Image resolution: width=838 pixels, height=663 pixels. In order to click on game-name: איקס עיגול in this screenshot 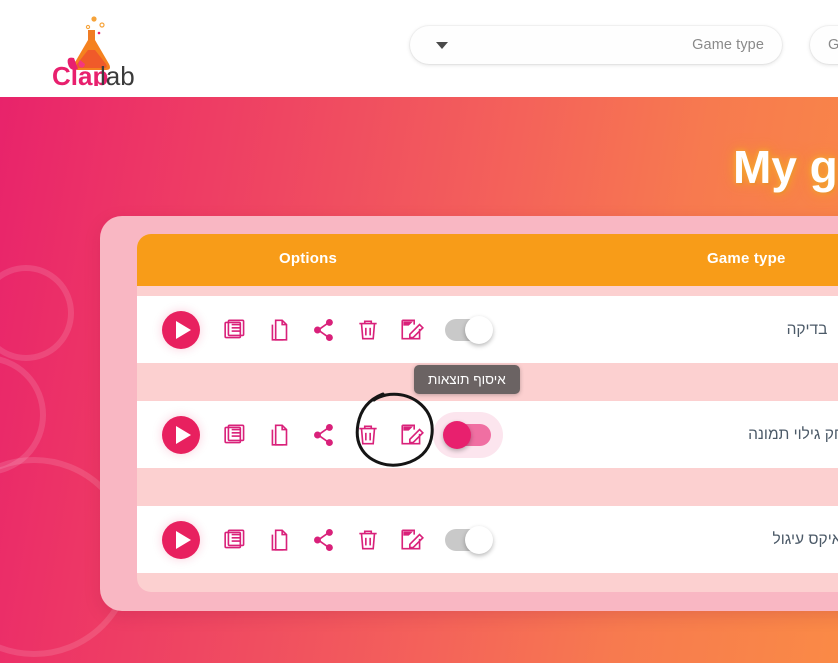, I will do `click(805, 539)`.